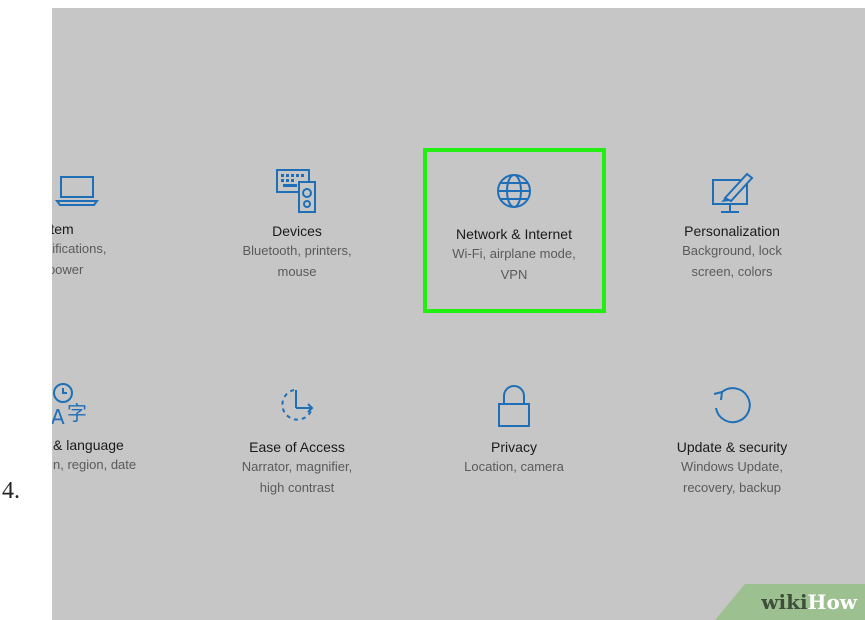 This screenshot has width=865, height=620. I want to click on tile-time-language: A 字 & language n, region, date, so click(109, 427).